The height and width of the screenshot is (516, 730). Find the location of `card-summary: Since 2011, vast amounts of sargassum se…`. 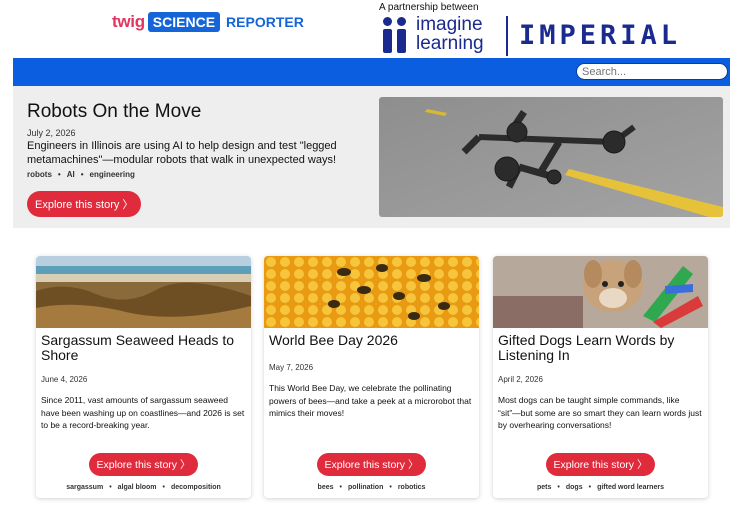

card-summary: Since 2011, vast amounts of sargassum se… is located at coordinates (143, 412).